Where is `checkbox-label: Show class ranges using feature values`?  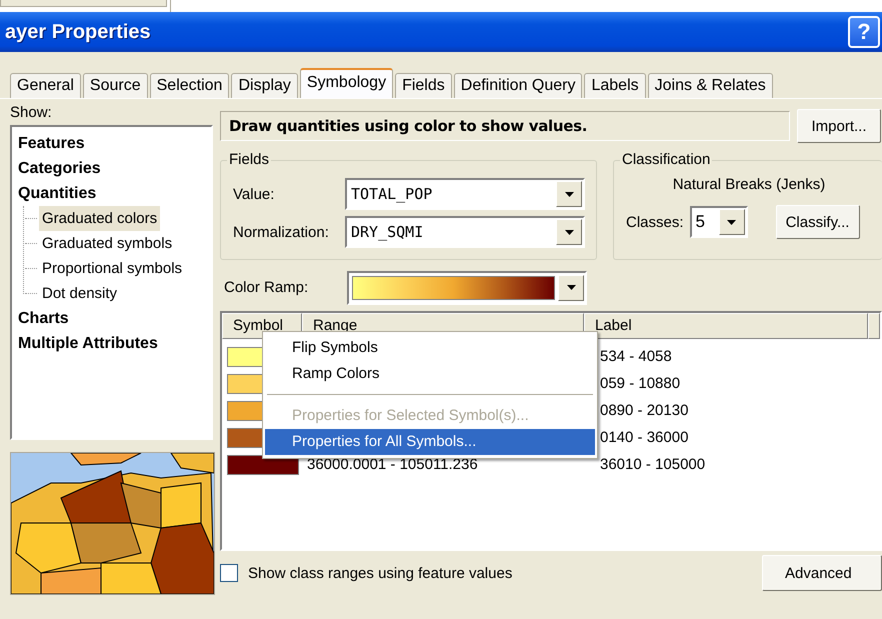
checkbox-label: Show class ranges using feature values is located at coordinates (380, 573).